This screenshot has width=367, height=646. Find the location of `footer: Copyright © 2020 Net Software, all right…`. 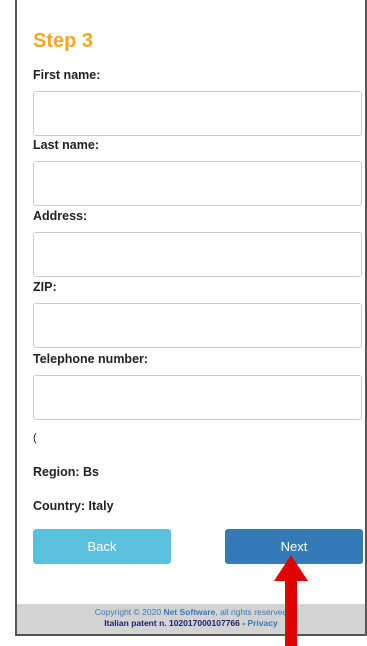

footer: Copyright © 2020 Net Software, all right… is located at coordinates (191, 619).